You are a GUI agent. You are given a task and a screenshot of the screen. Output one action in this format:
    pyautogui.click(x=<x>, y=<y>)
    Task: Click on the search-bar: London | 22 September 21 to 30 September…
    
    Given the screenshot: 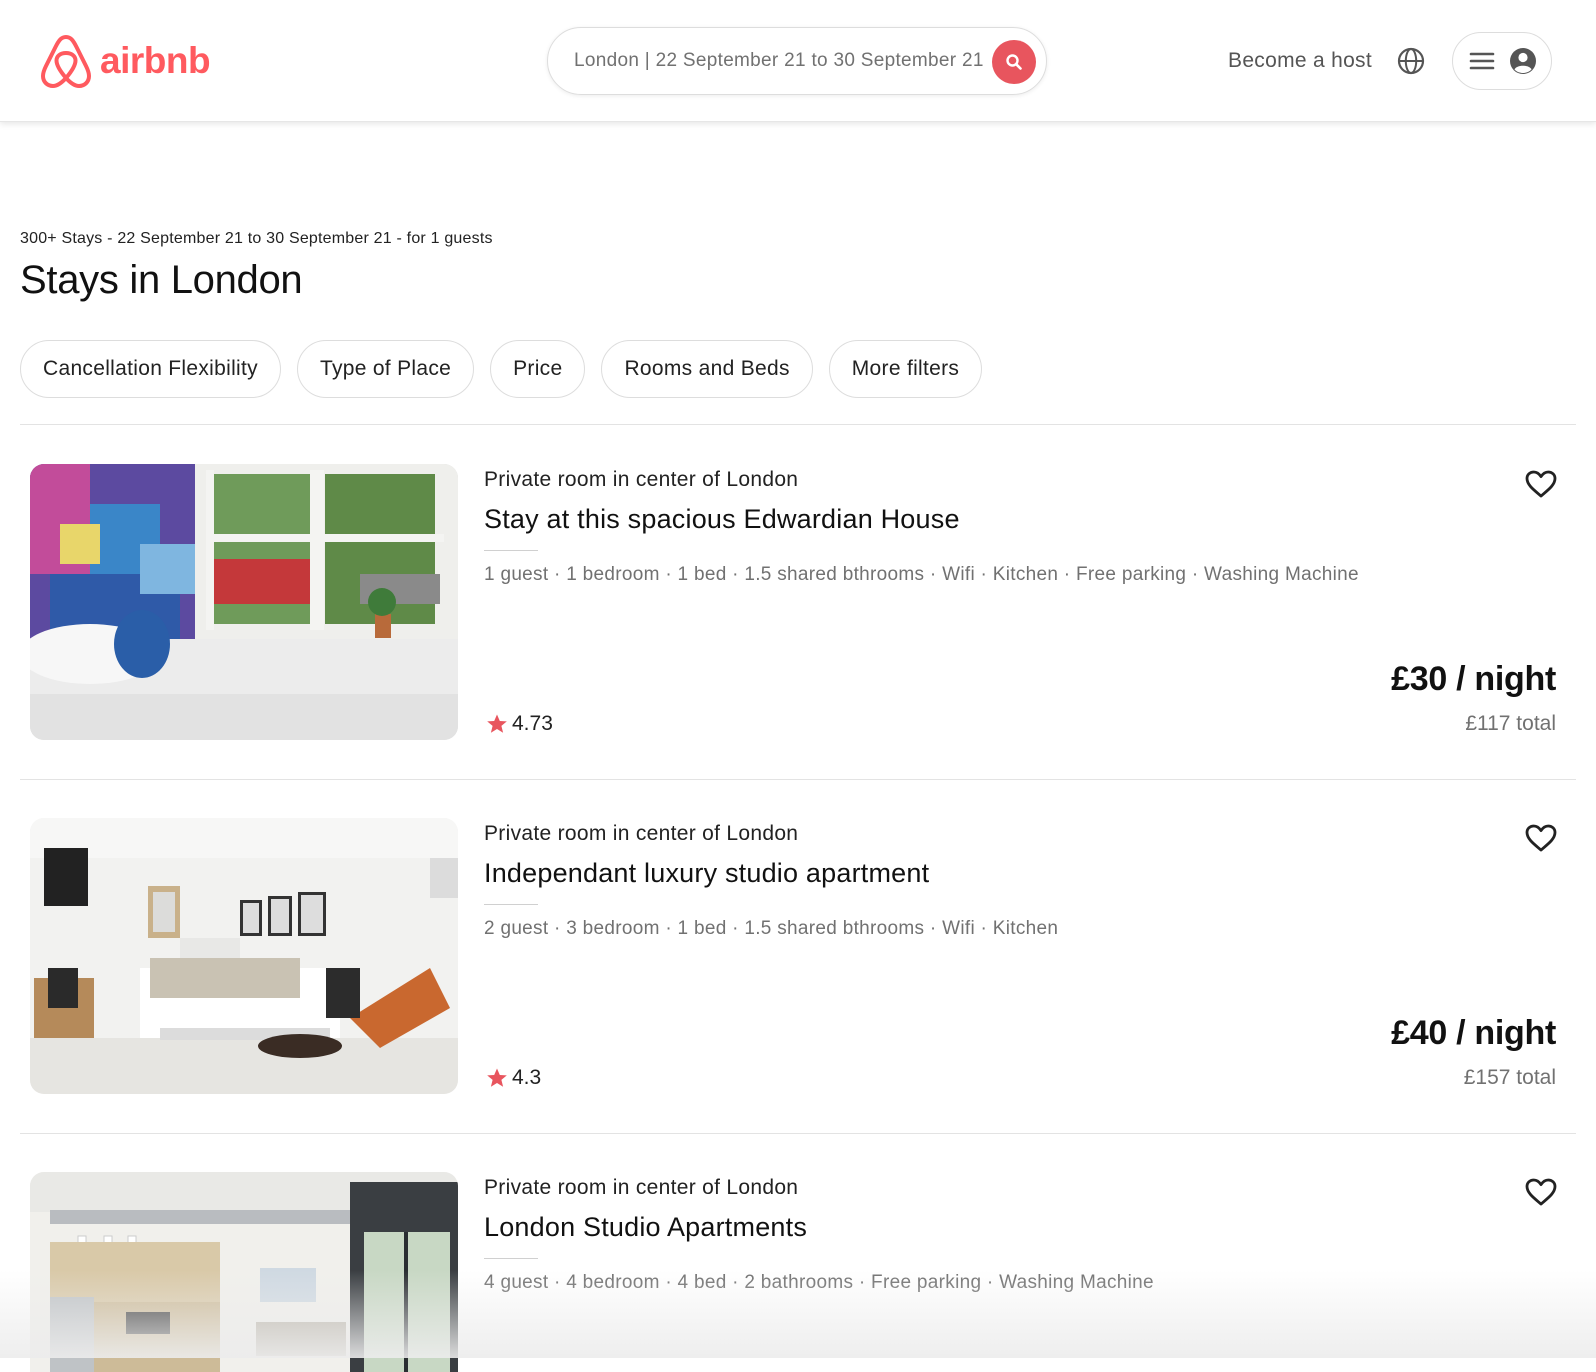 What is the action you would take?
    pyautogui.click(x=797, y=61)
    